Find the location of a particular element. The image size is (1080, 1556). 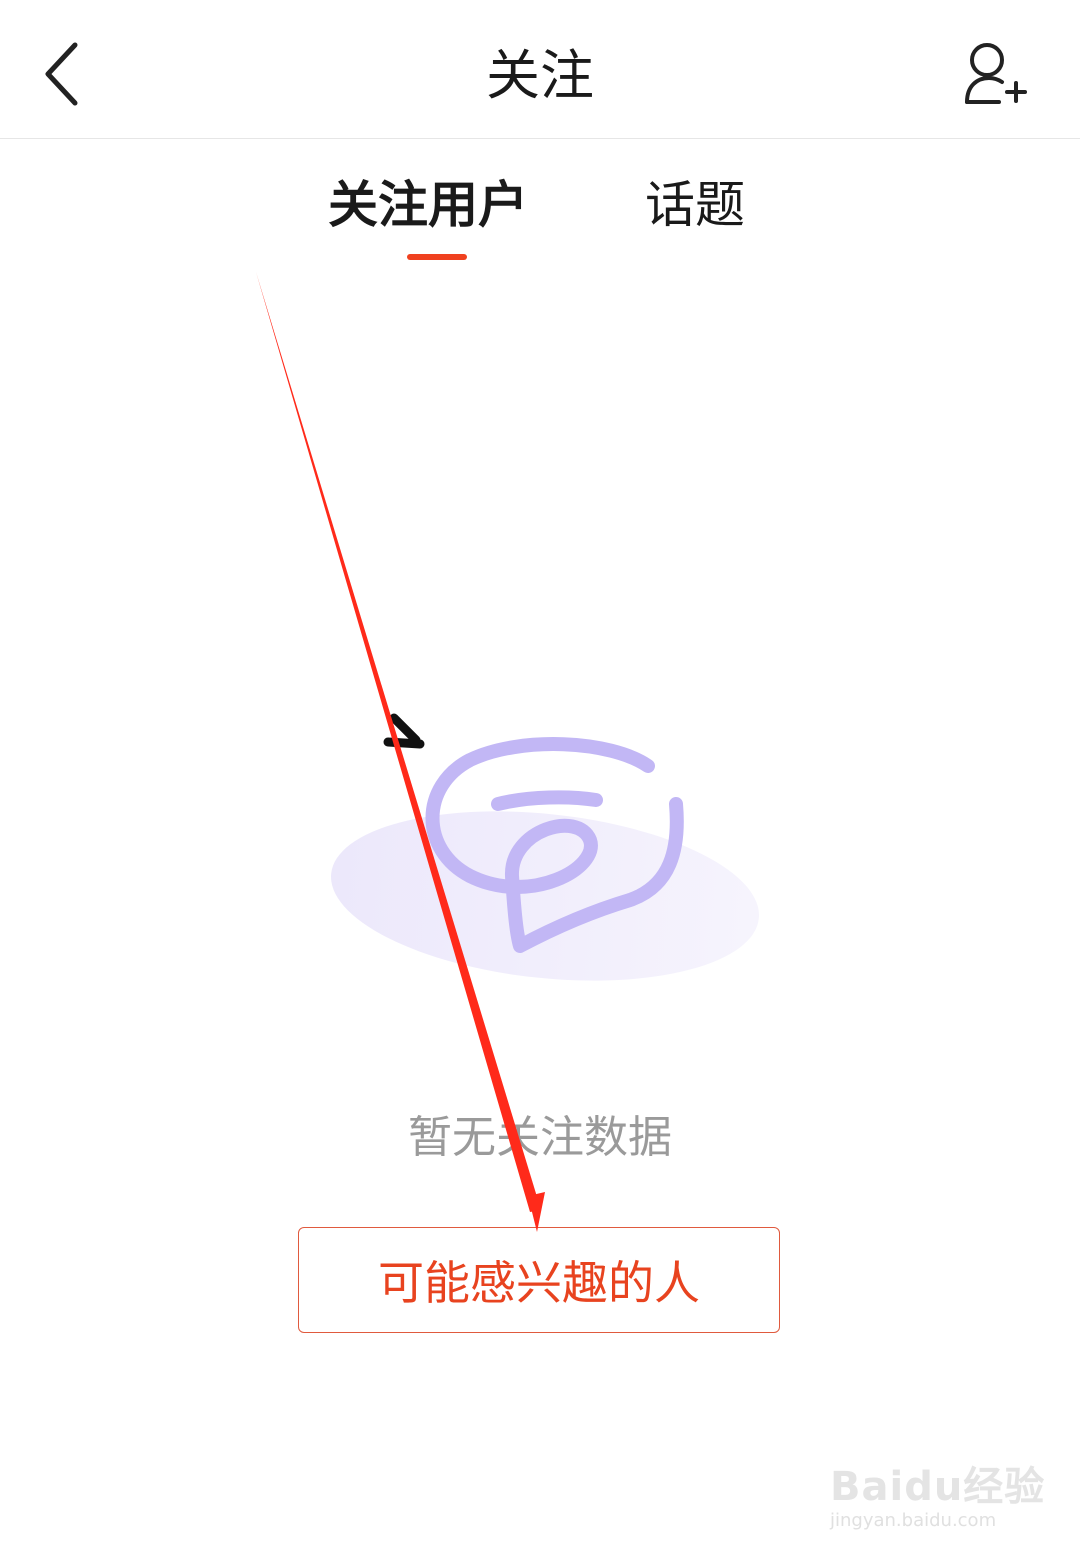

watermark: Baidu经验 jingyan.baidu.com is located at coordinates (932, 1486).